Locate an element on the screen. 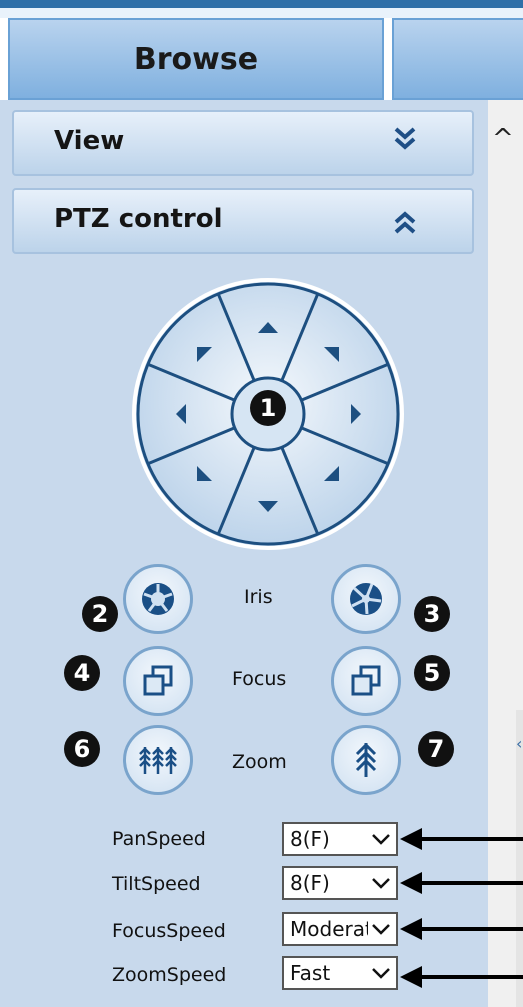 The image size is (523, 1007). tab-next is located at coordinates (457, 59).